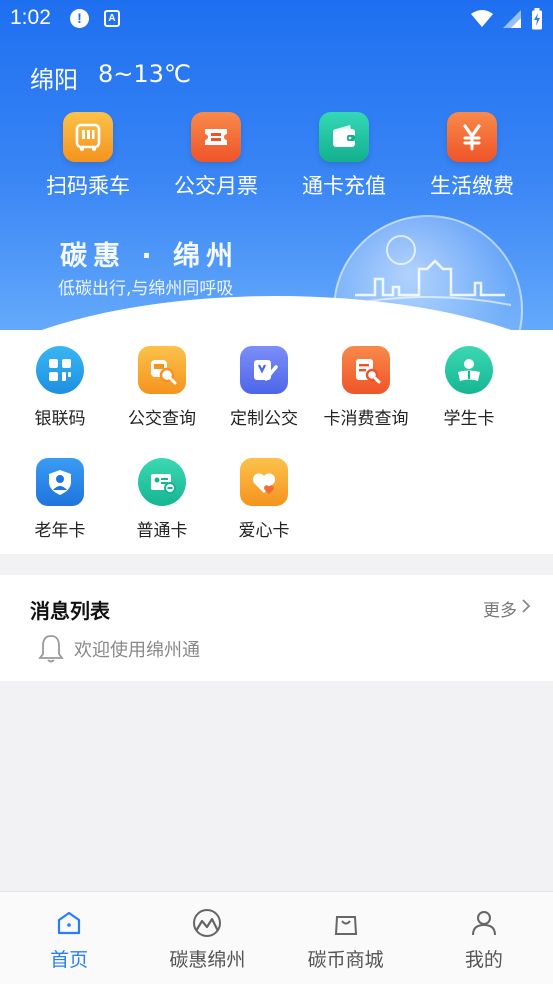 The height and width of the screenshot is (984, 553). I want to click on nav-label: 首页, so click(69, 960).